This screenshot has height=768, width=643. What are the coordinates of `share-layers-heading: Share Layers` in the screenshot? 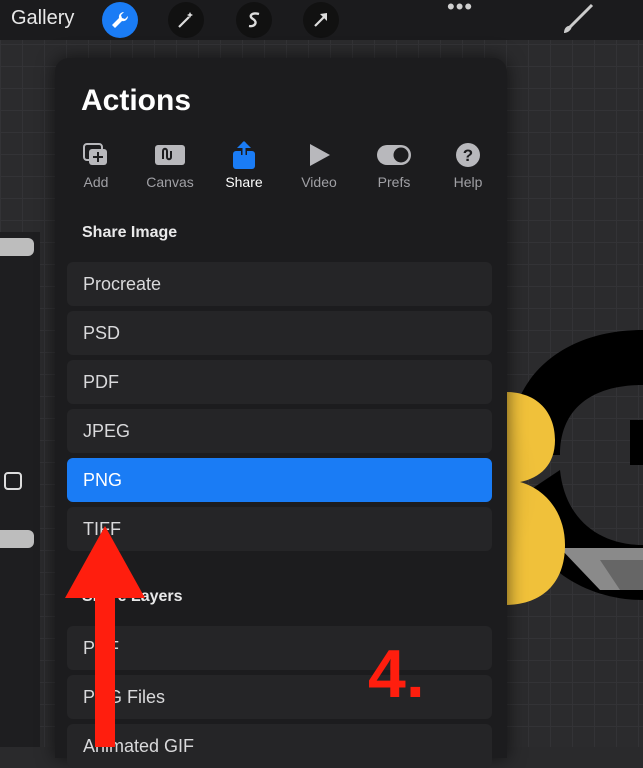 It's located at (132, 596).